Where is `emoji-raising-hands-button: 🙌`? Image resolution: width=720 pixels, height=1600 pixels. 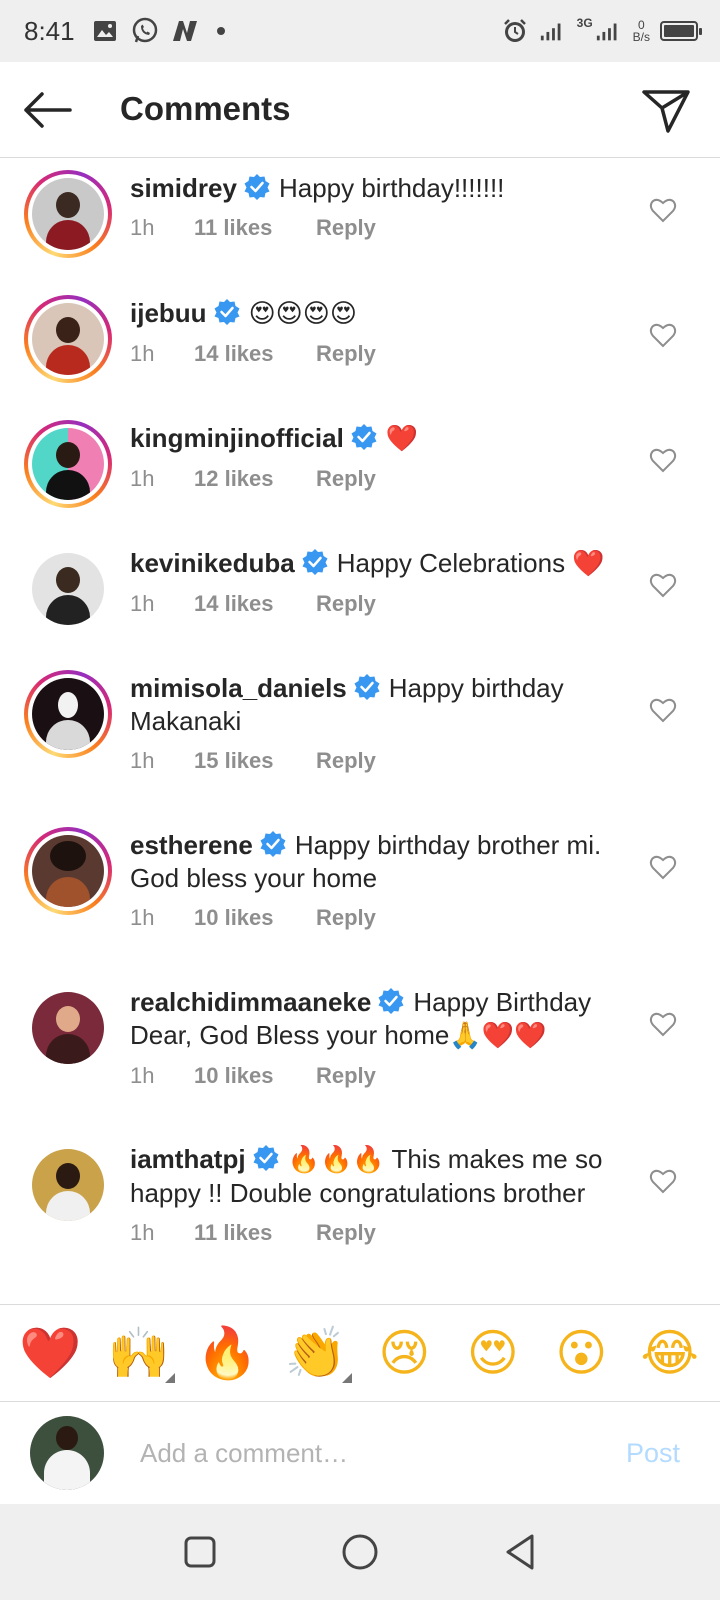 emoji-raising-hands-button: 🙌 is located at coordinates (139, 1353).